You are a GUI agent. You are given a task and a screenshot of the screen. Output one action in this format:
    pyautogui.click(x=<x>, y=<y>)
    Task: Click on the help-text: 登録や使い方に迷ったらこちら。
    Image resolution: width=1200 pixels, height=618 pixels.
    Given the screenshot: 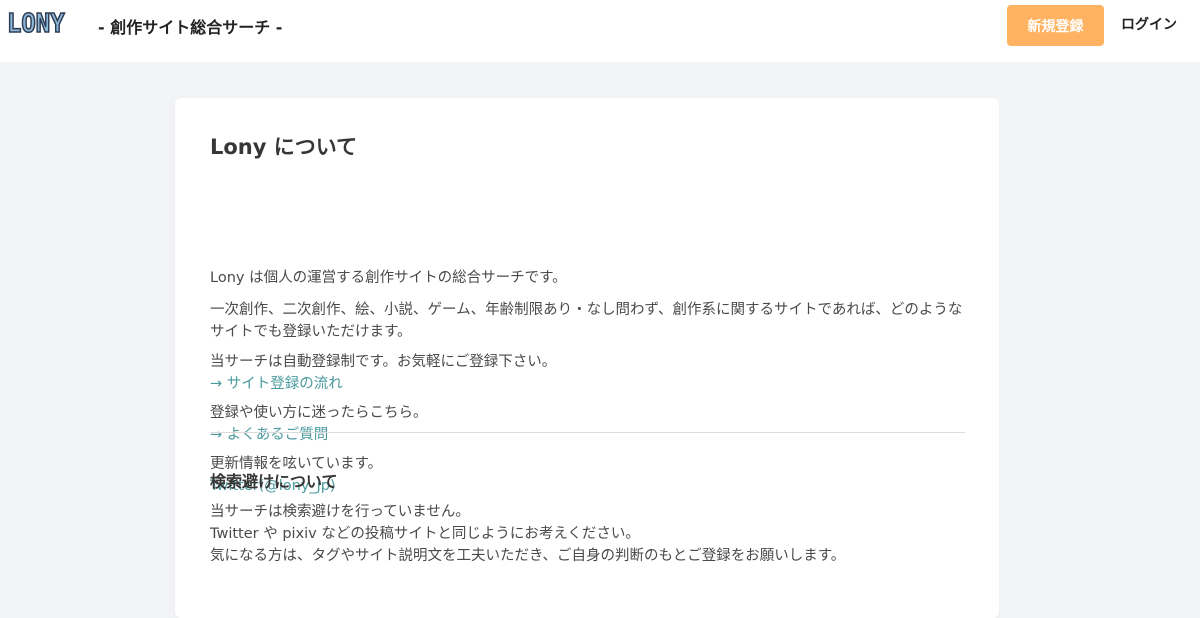 What is the action you would take?
    pyautogui.click(x=319, y=413)
    